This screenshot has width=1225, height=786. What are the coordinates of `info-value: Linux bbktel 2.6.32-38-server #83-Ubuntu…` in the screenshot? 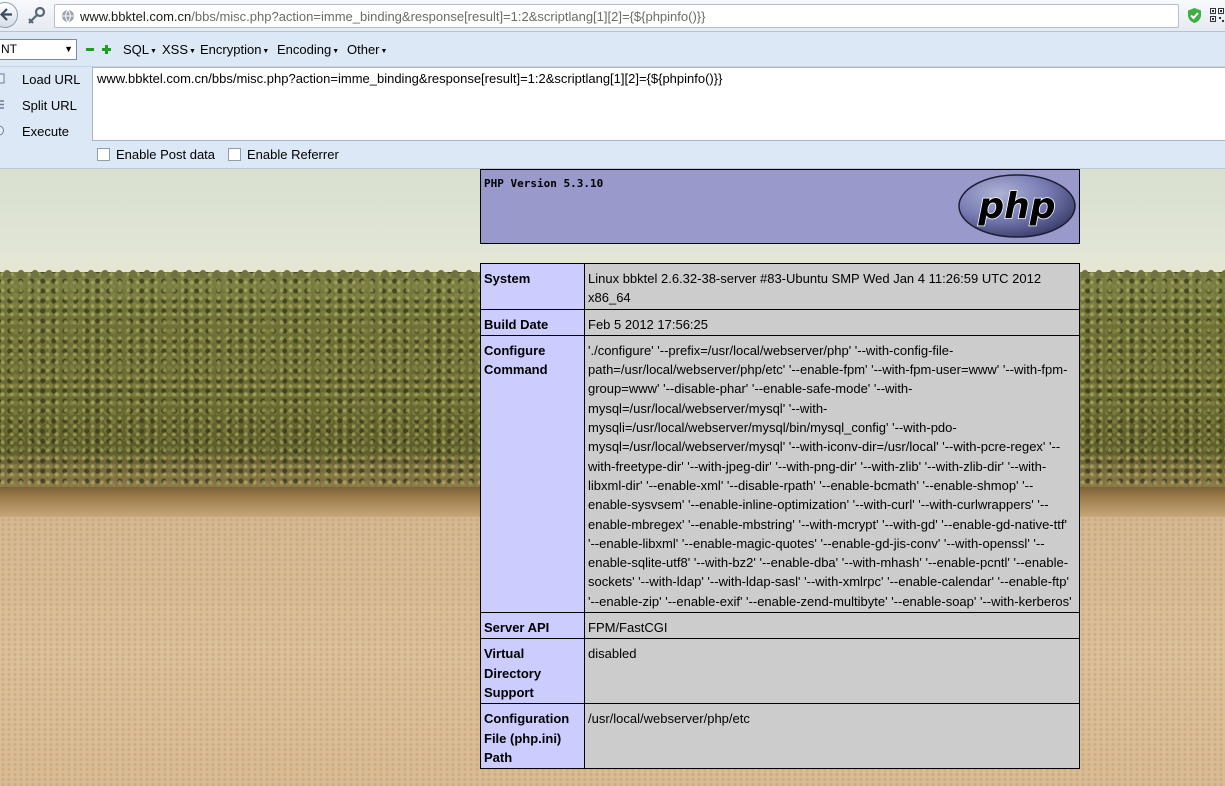 It's located at (832, 286).